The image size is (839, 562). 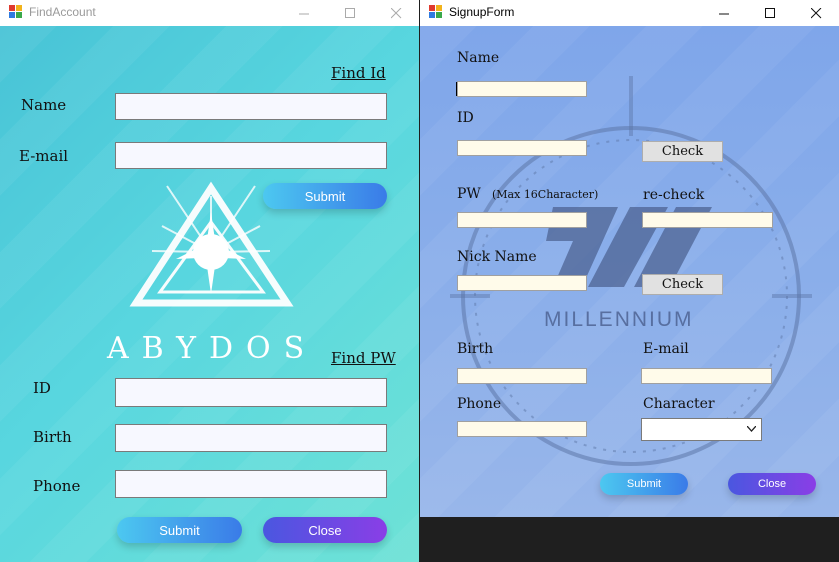 I want to click on recheck-label: re-check, so click(x=674, y=195).